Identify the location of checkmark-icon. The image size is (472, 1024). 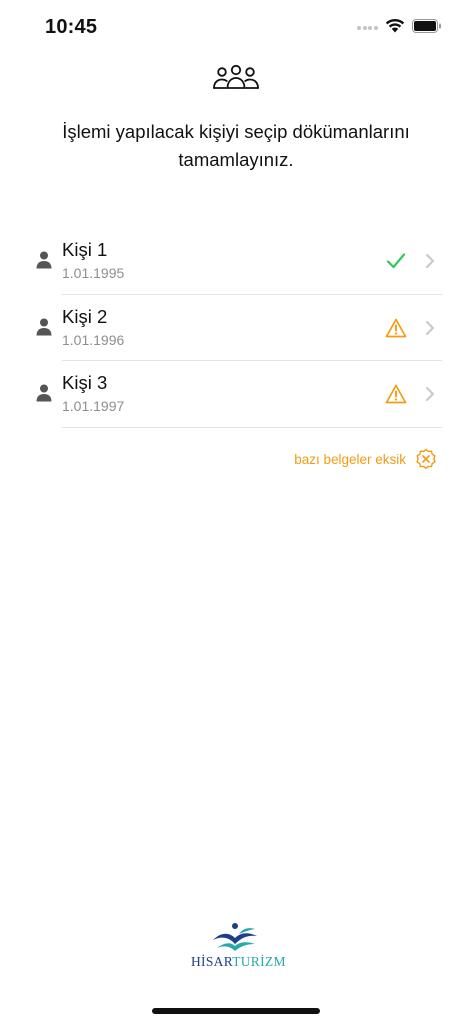
(396, 261).